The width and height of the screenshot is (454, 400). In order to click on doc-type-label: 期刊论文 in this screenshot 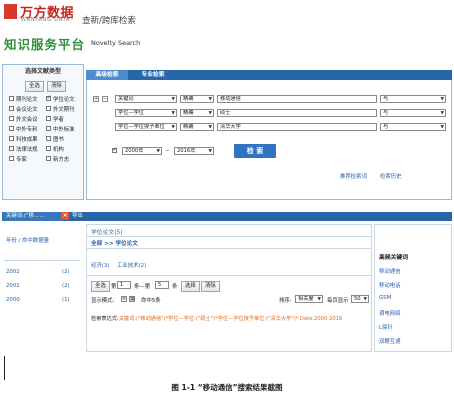, I will do `click(27, 100)`.